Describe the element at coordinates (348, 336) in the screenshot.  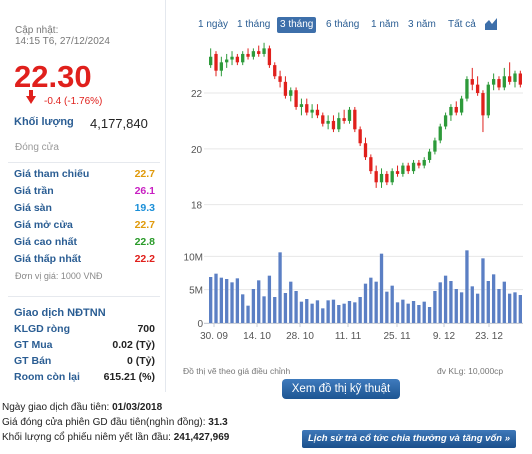
I see `x-tick-label: 11. 11` at that location.